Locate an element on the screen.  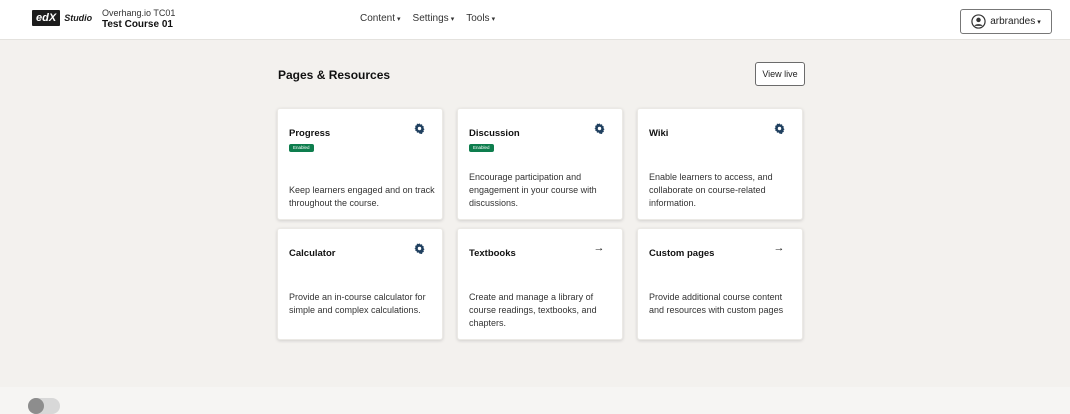
main-nav: Content ▾ Settings ▾ Tools ▾ is located at coordinates (433, 18).